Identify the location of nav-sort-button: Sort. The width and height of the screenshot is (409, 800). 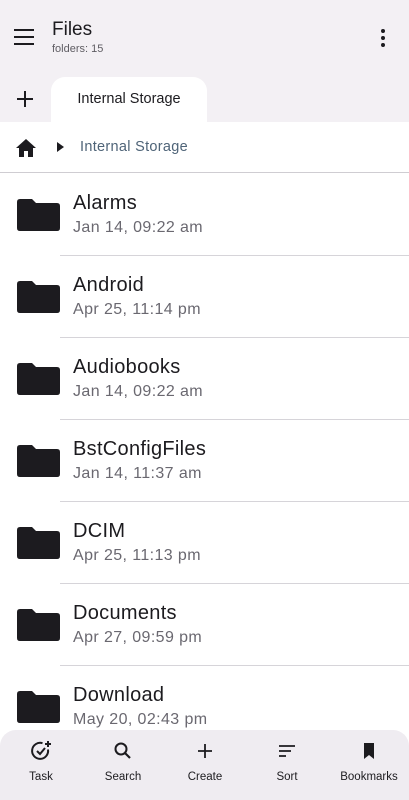
(287, 765).